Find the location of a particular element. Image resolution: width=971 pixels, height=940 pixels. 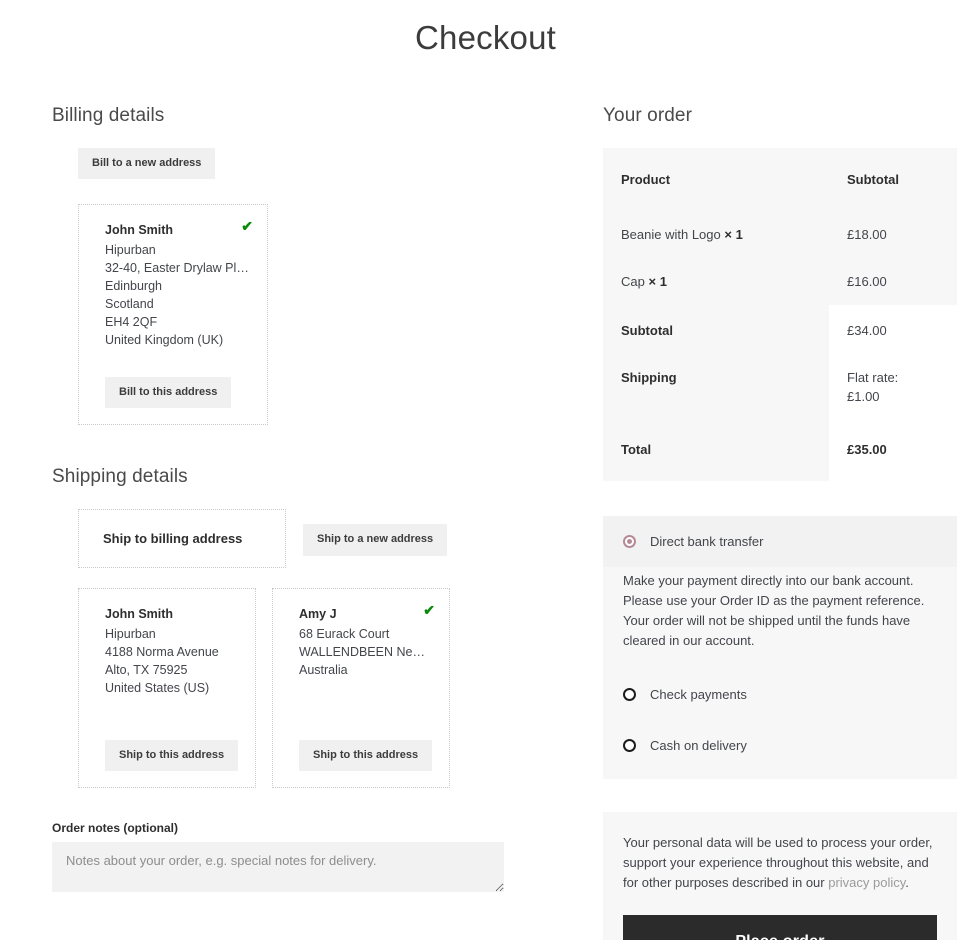

order-table-header-row: Product Subtotal is located at coordinates (780, 179).